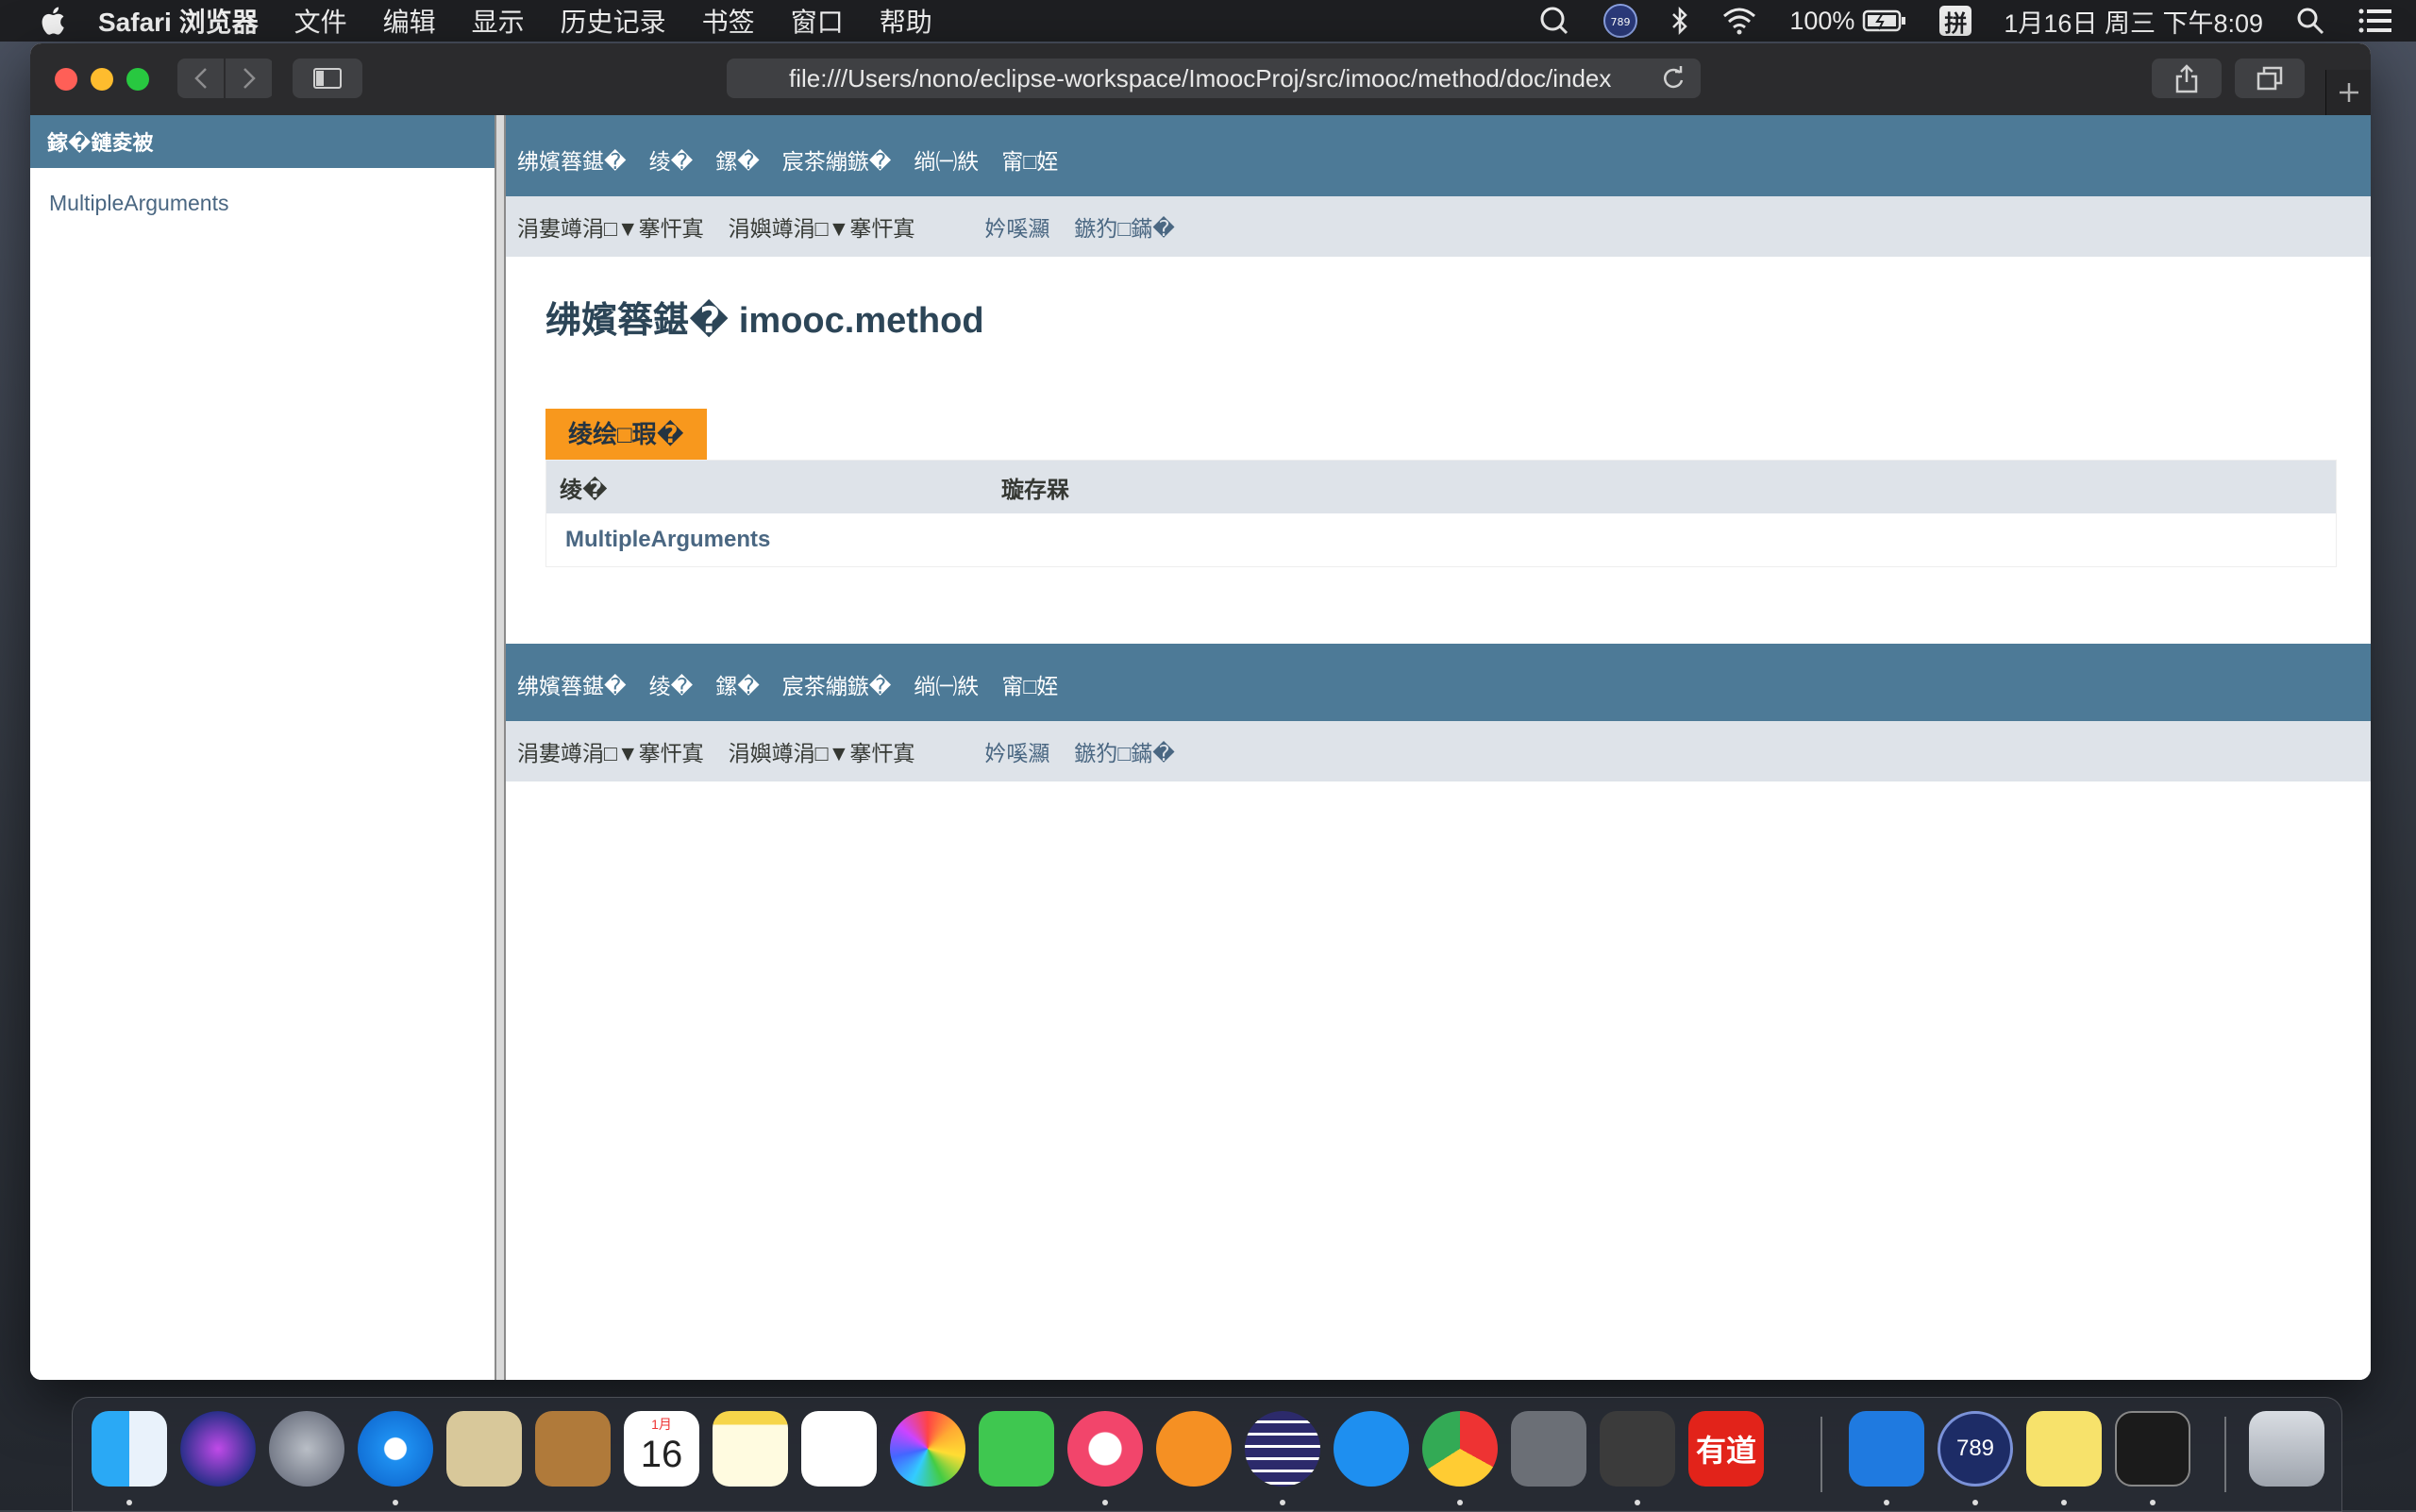 The height and width of the screenshot is (1512, 2416). What do you see at coordinates (626, 434) in the screenshot?
I see `class-summary-caption: 绫绘□瑕�` at bounding box center [626, 434].